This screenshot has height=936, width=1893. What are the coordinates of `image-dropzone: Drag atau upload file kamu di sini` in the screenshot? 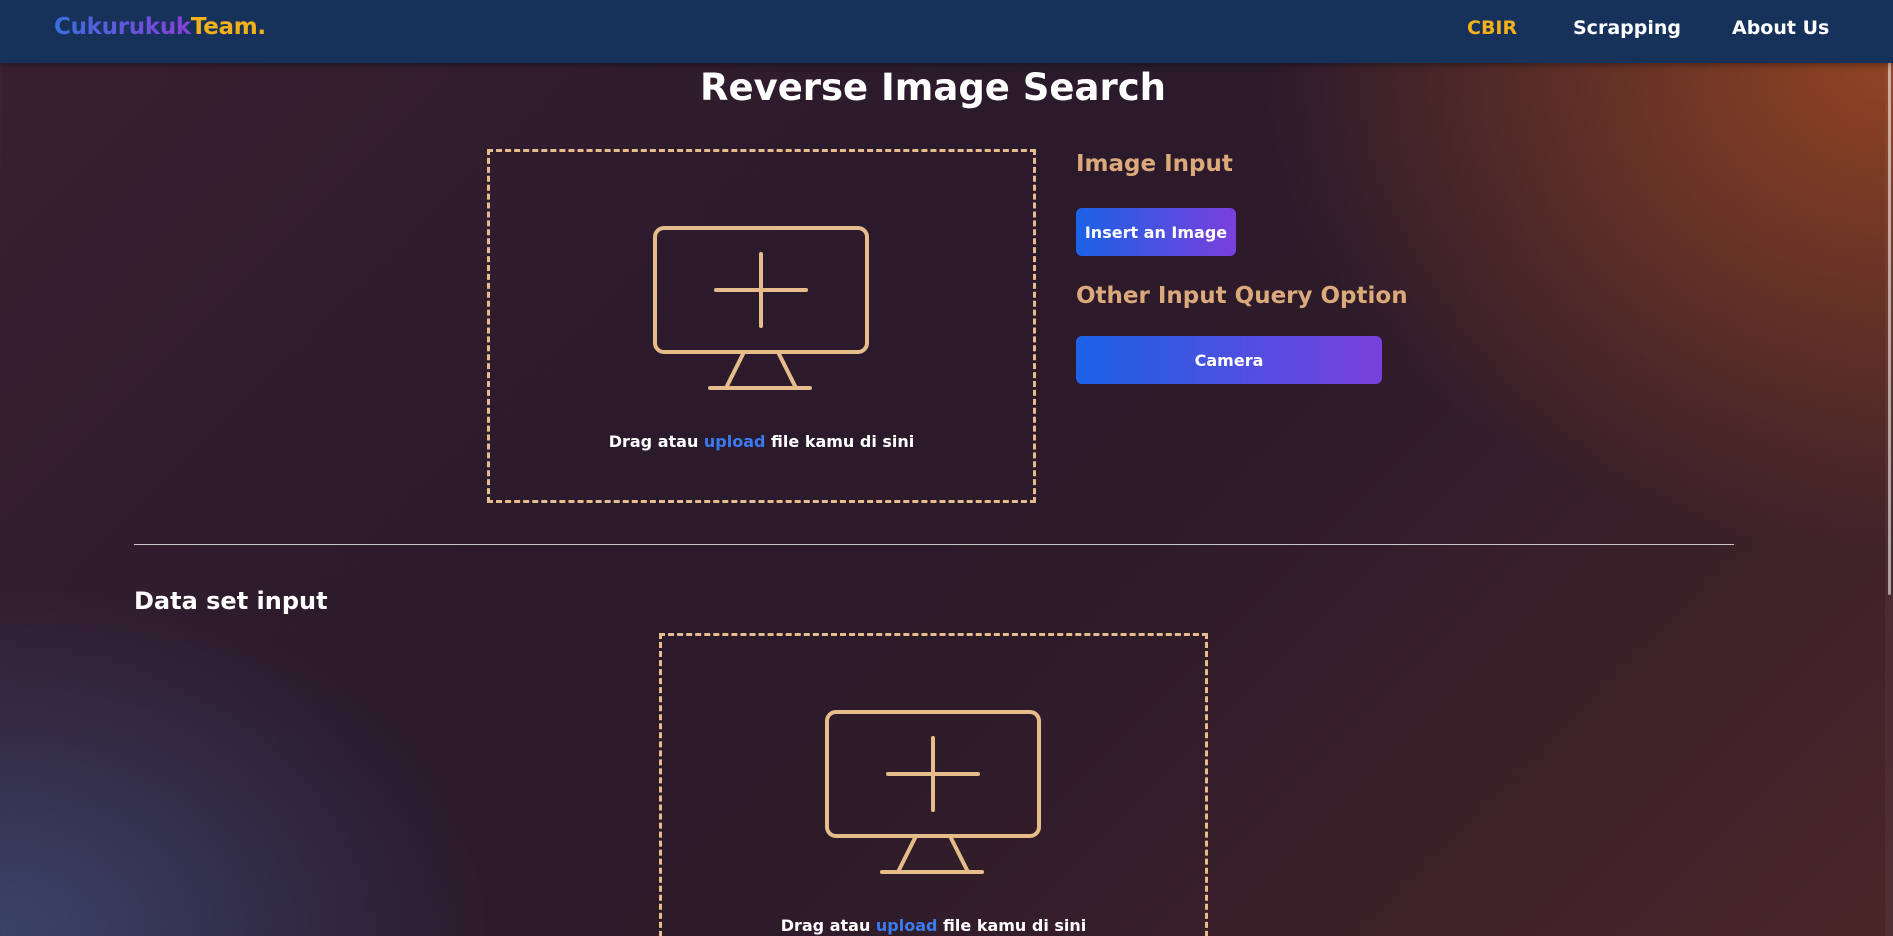 It's located at (761, 326).